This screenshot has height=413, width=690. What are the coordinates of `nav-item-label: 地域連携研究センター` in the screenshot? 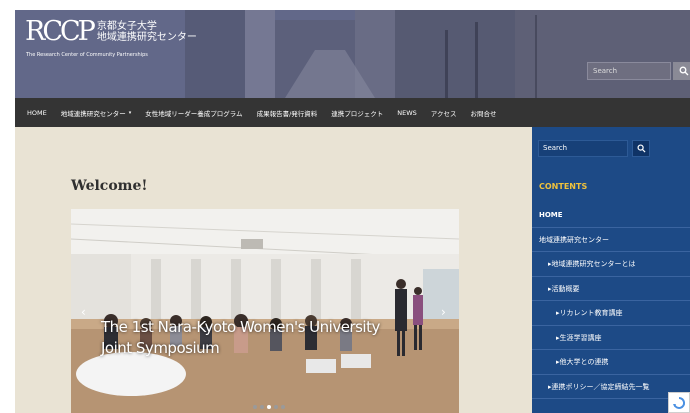 It's located at (93, 113).